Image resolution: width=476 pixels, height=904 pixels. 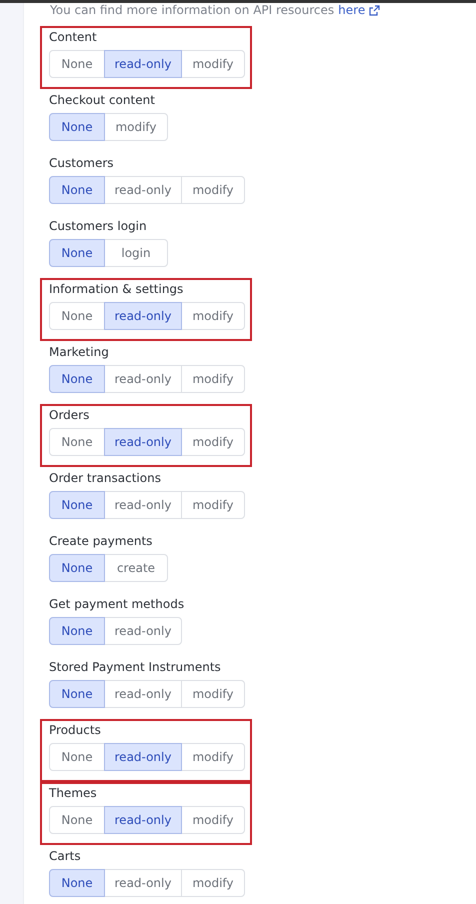 What do you see at coordinates (136, 568) in the screenshot?
I see `scope-option: create` at bounding box center [136, 568].